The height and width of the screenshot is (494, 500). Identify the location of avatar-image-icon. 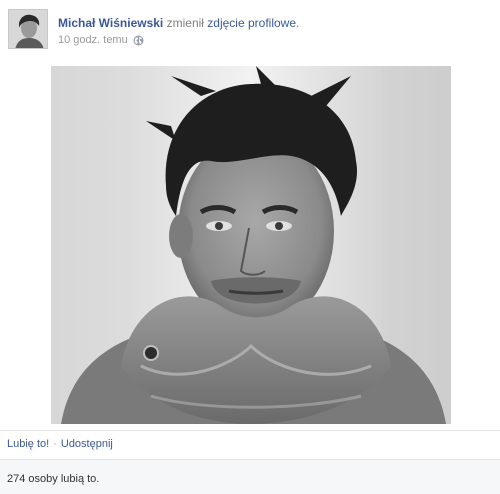
(28, 29).